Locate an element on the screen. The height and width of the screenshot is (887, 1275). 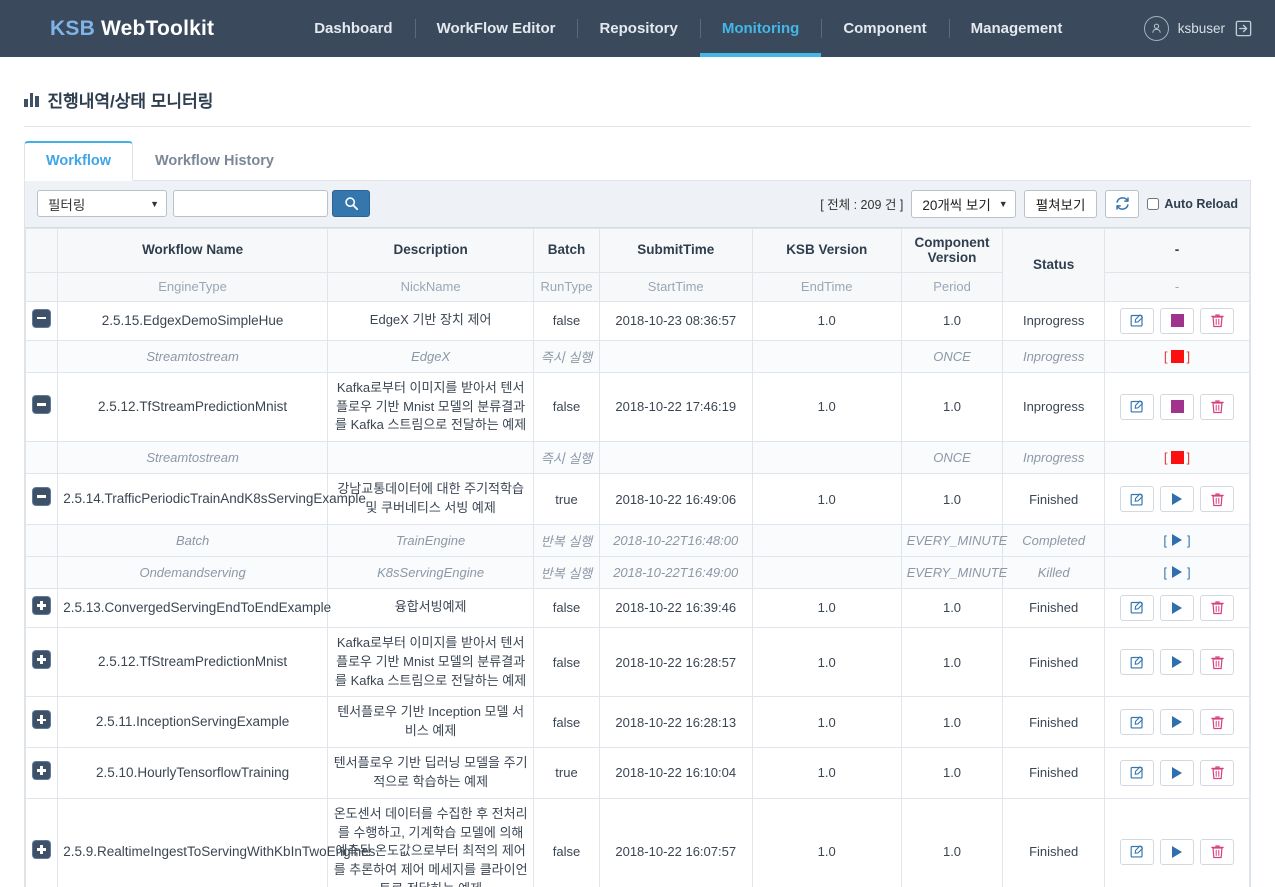
refresh-button is located at coordinates (1122, 203).